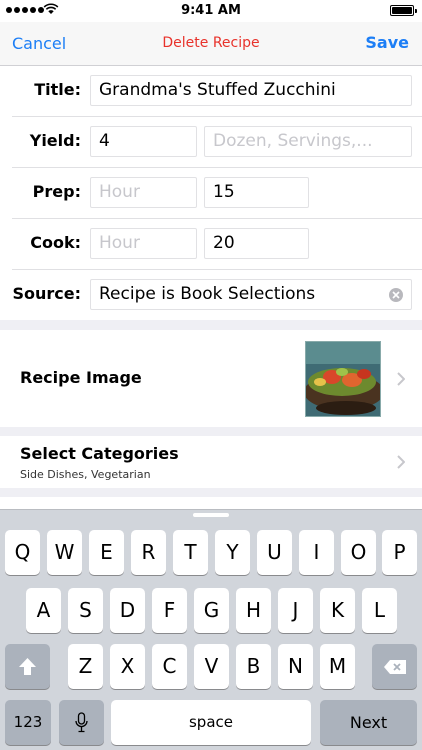 The width and height of the screenshot is (422, 750). Describe the element at coordinates (57, 89) in the screenshot. I see `title-label: Title:` at that location.